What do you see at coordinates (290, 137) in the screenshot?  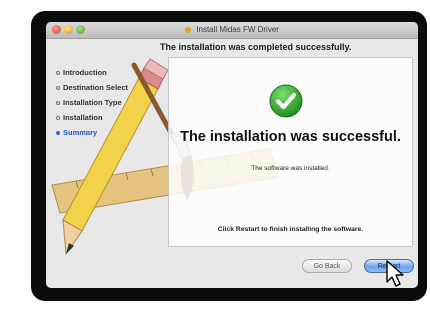 I see `success-message: The installation was successful.` at bounding box center [290, 137].